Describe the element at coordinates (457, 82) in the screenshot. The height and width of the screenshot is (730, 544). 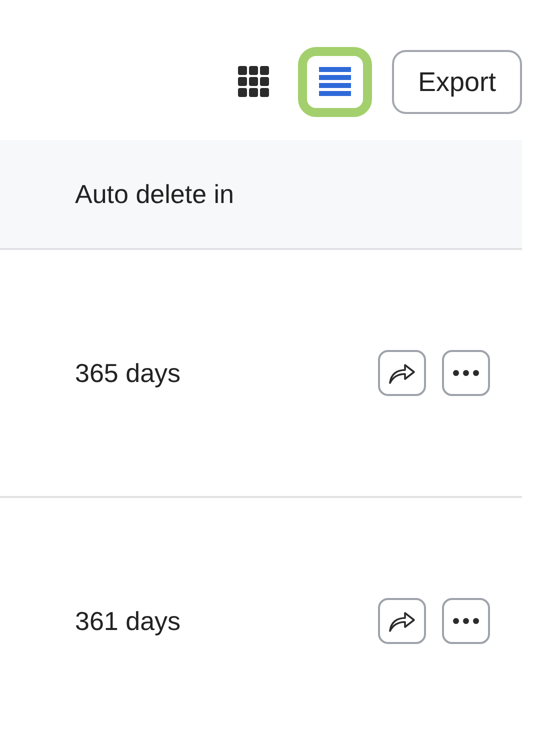
I see `export-button: Export` at that location.